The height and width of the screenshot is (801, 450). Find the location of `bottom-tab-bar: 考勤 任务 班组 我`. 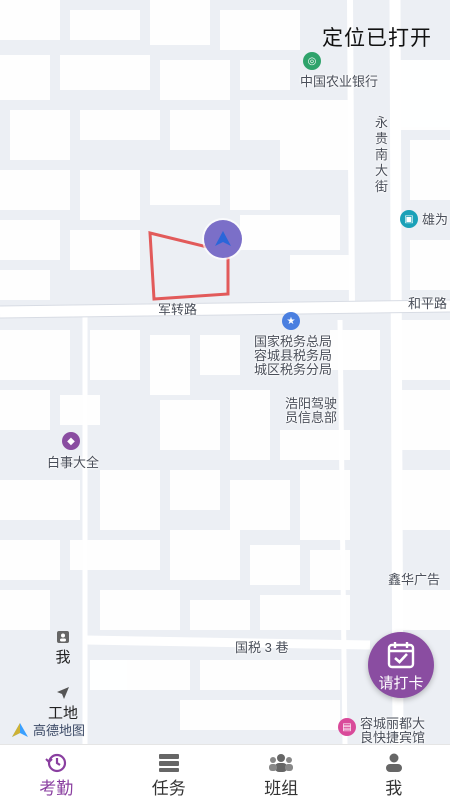

bottom-tab-bar: 考勤 任务 班组 我 is located at coordinates (225, 772).